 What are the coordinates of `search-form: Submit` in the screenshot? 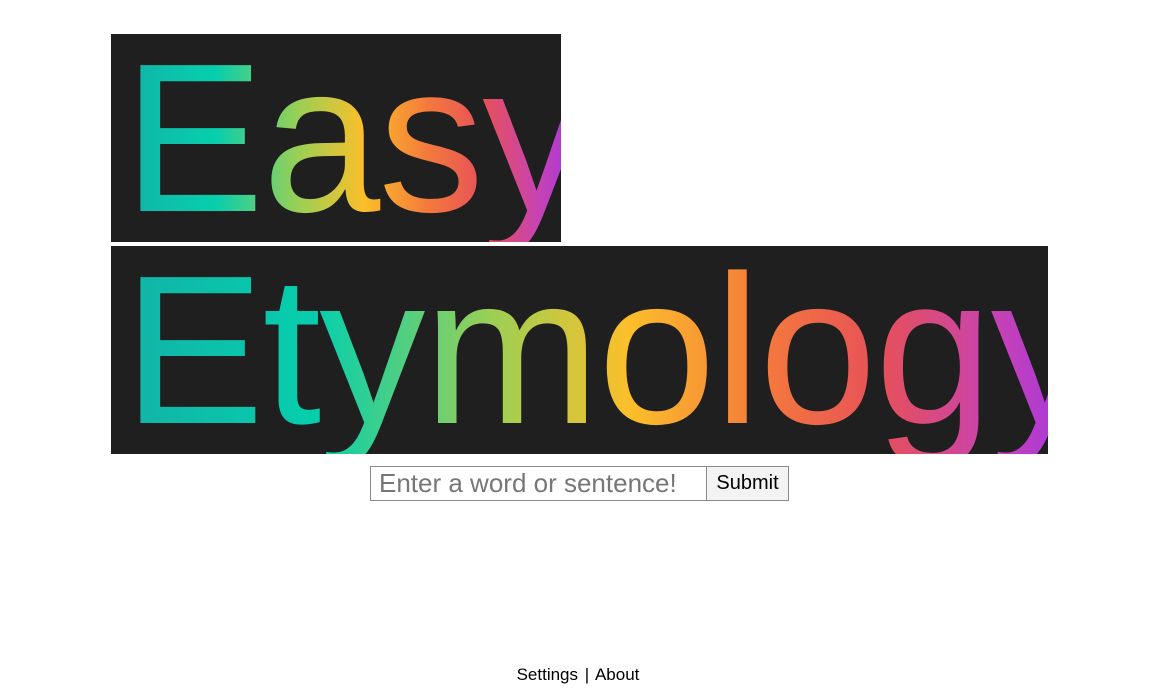 It's located at (579, 483).